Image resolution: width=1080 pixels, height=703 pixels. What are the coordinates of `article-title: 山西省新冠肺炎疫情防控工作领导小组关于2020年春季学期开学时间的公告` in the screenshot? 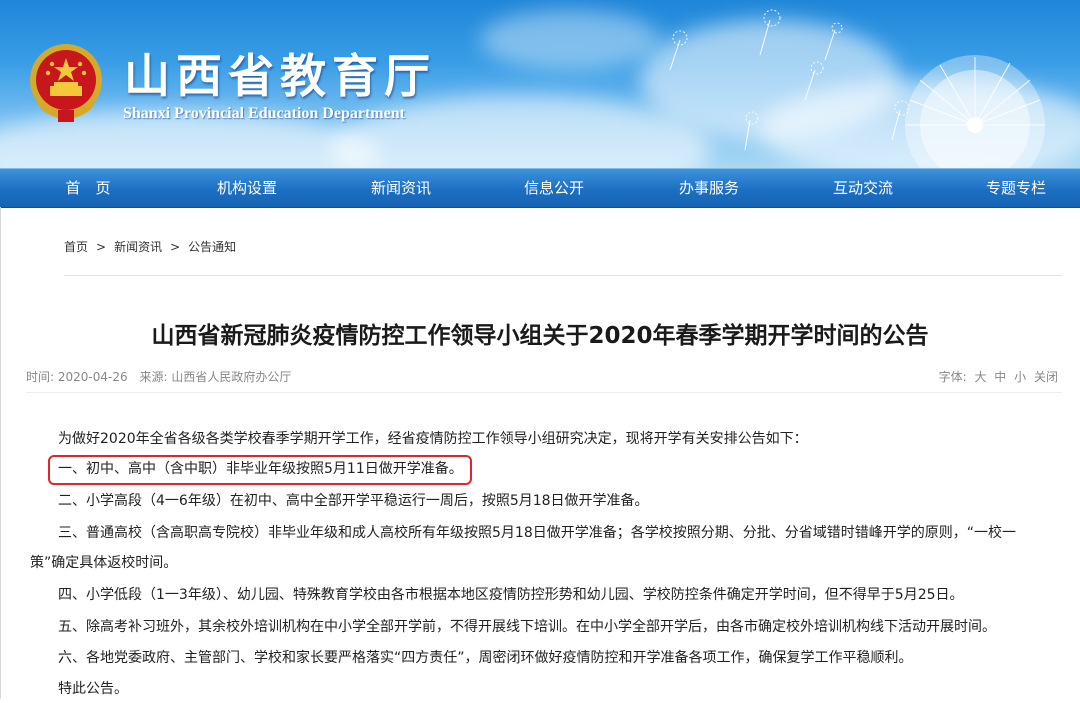 It's located at (540, 336).